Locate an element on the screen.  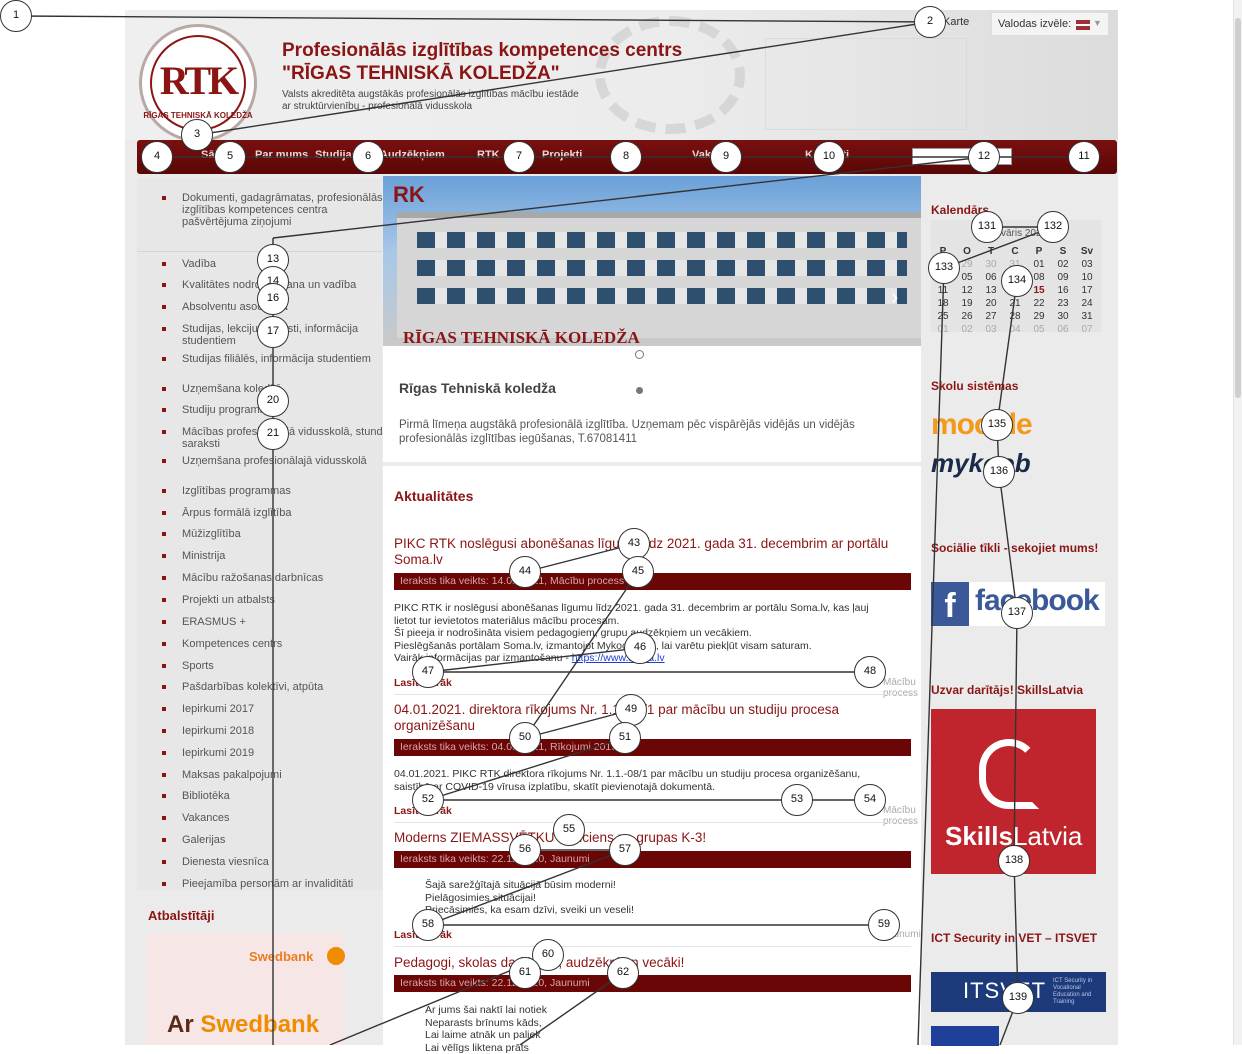
calendar-day: 07 is located at coordinates (1087, 329).